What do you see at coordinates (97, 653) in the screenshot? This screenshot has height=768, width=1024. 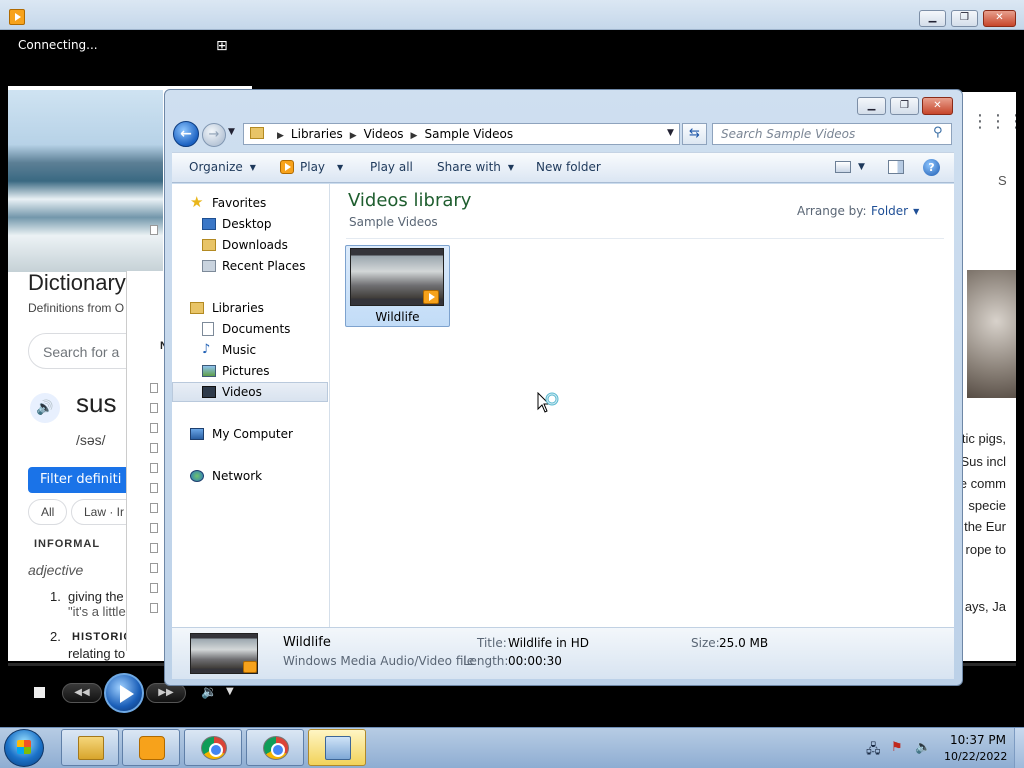 I see `def2-line2: relating to` at bounding box center [97, 653].